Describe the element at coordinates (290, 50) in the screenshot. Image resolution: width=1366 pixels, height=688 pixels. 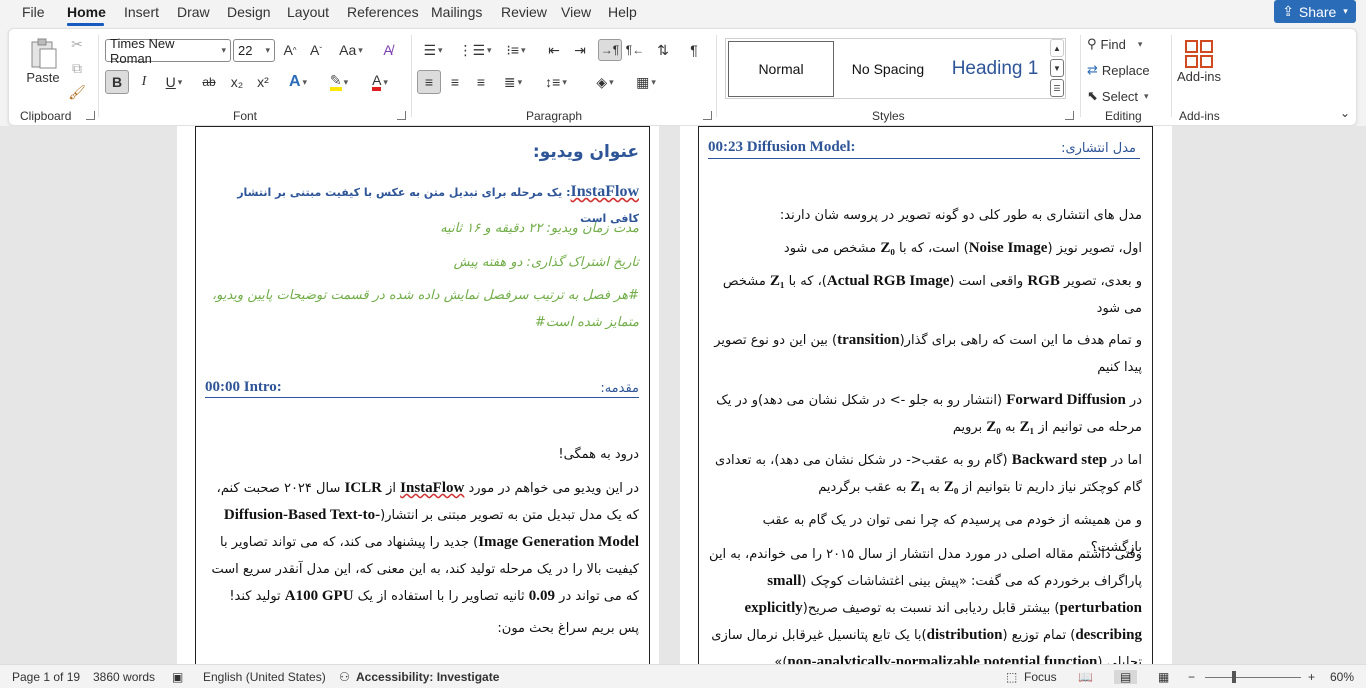
I see `grow-font-button: A ^` at that location.